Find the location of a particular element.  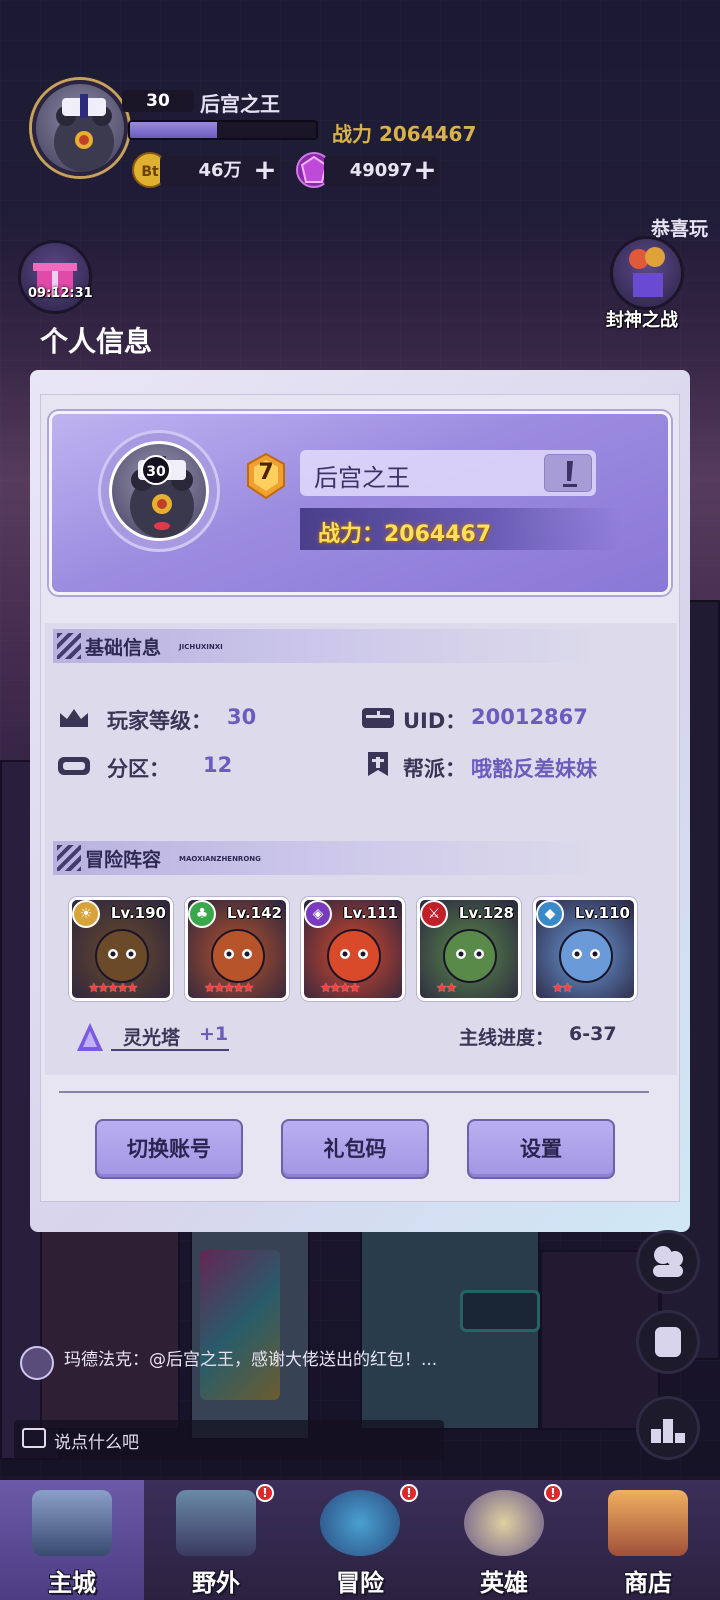

server-icon is located at coordinates (74, 766).